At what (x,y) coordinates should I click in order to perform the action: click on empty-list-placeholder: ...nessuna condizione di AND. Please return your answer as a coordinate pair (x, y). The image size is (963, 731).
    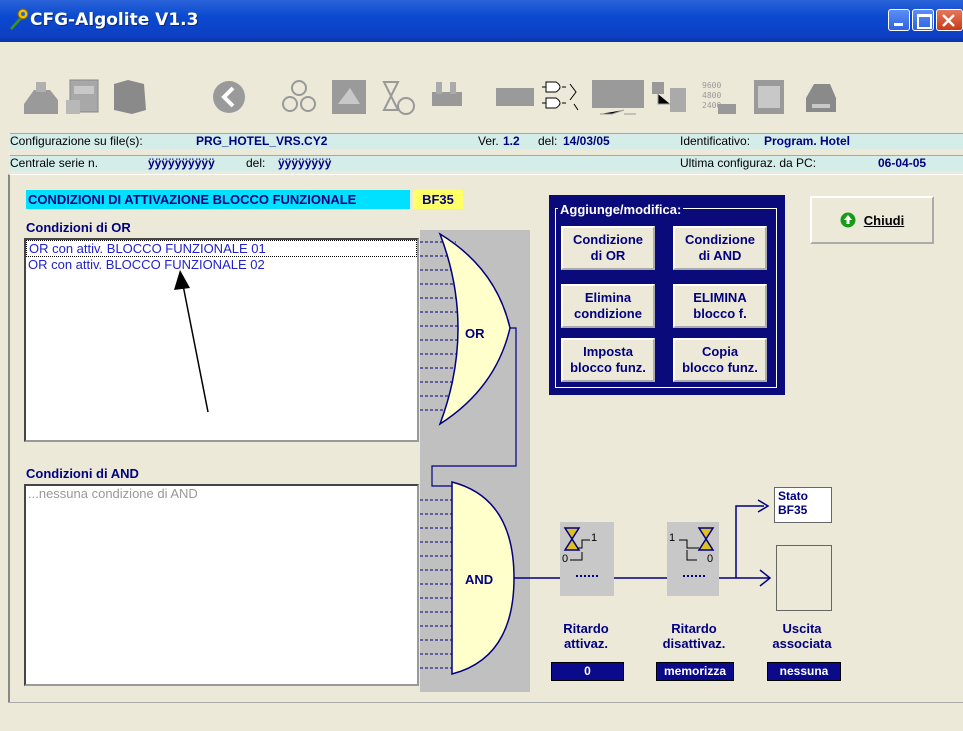
    Looking at the image, I should click on (113, 493).